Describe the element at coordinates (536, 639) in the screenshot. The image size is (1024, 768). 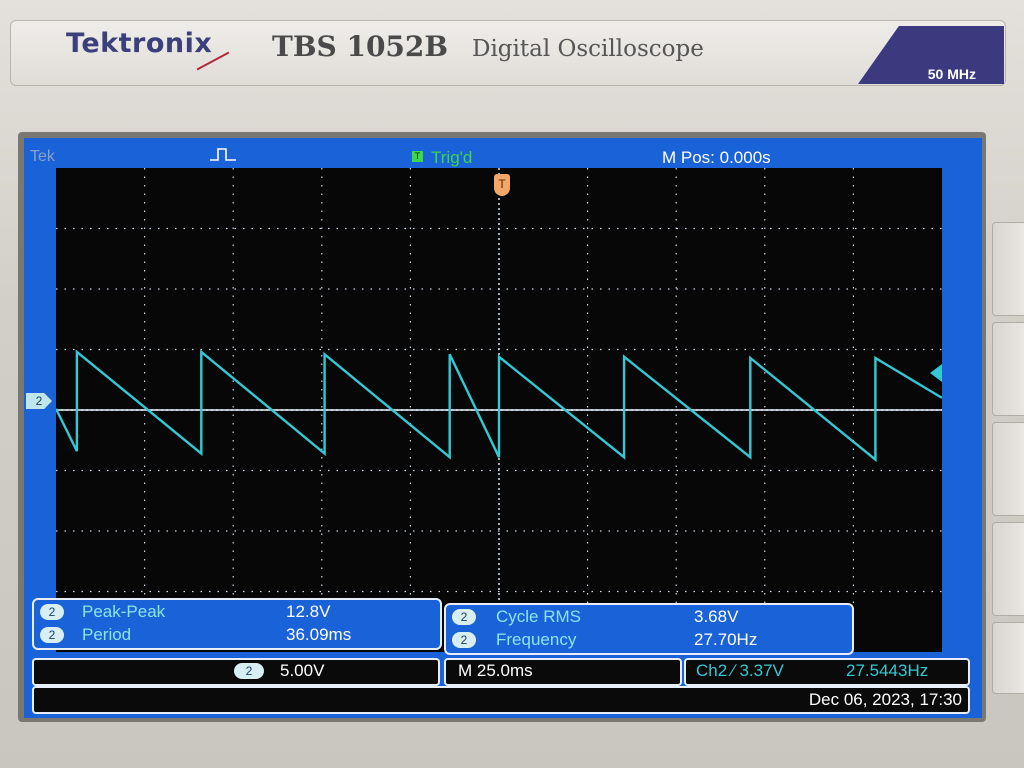
I see `measurement-label: Frequency` at that location.